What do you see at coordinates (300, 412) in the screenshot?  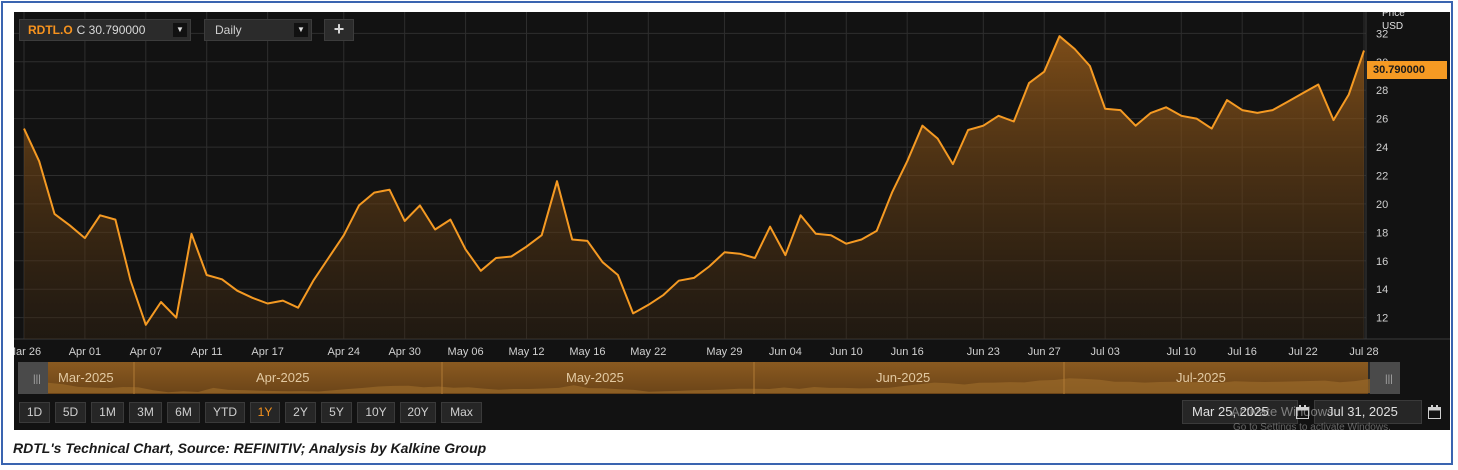 I see `range-button-2y: 2Y` at bounding box center [300, 412].